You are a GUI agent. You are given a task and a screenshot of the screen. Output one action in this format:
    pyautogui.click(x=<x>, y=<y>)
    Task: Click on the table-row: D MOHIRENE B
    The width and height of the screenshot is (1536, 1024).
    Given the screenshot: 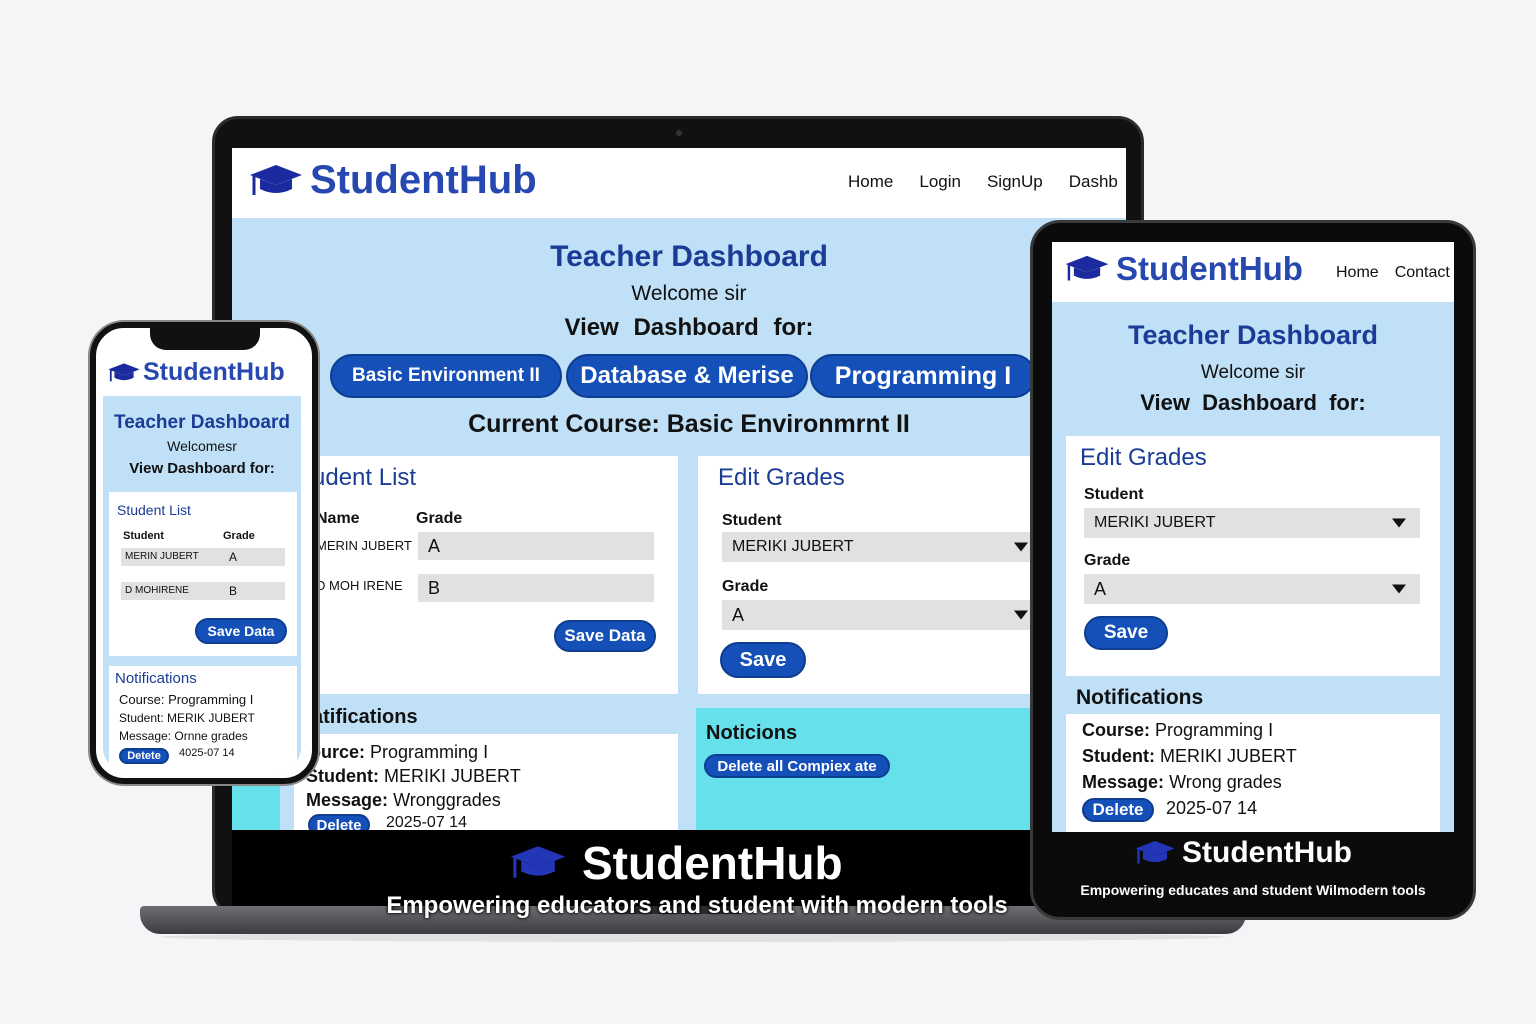 What is the action you would take?
    pyautogui.click(x=203, y=591)
    